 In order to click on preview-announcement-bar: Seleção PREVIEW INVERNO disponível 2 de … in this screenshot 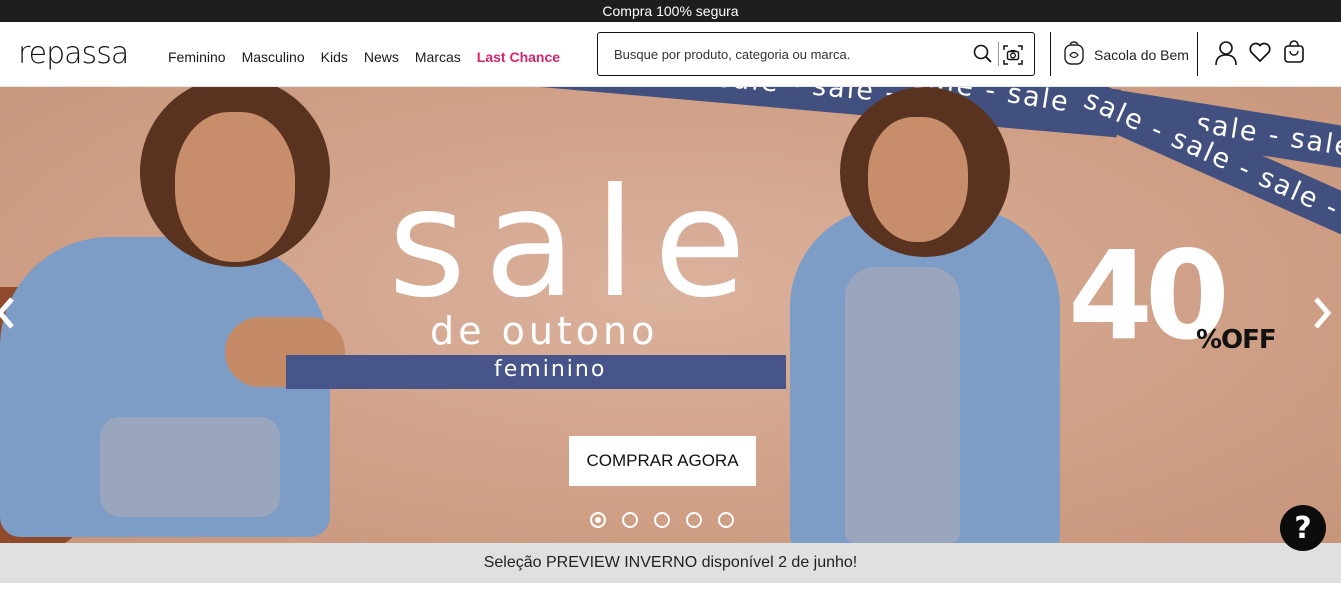, I will do `click(670, 563)`.